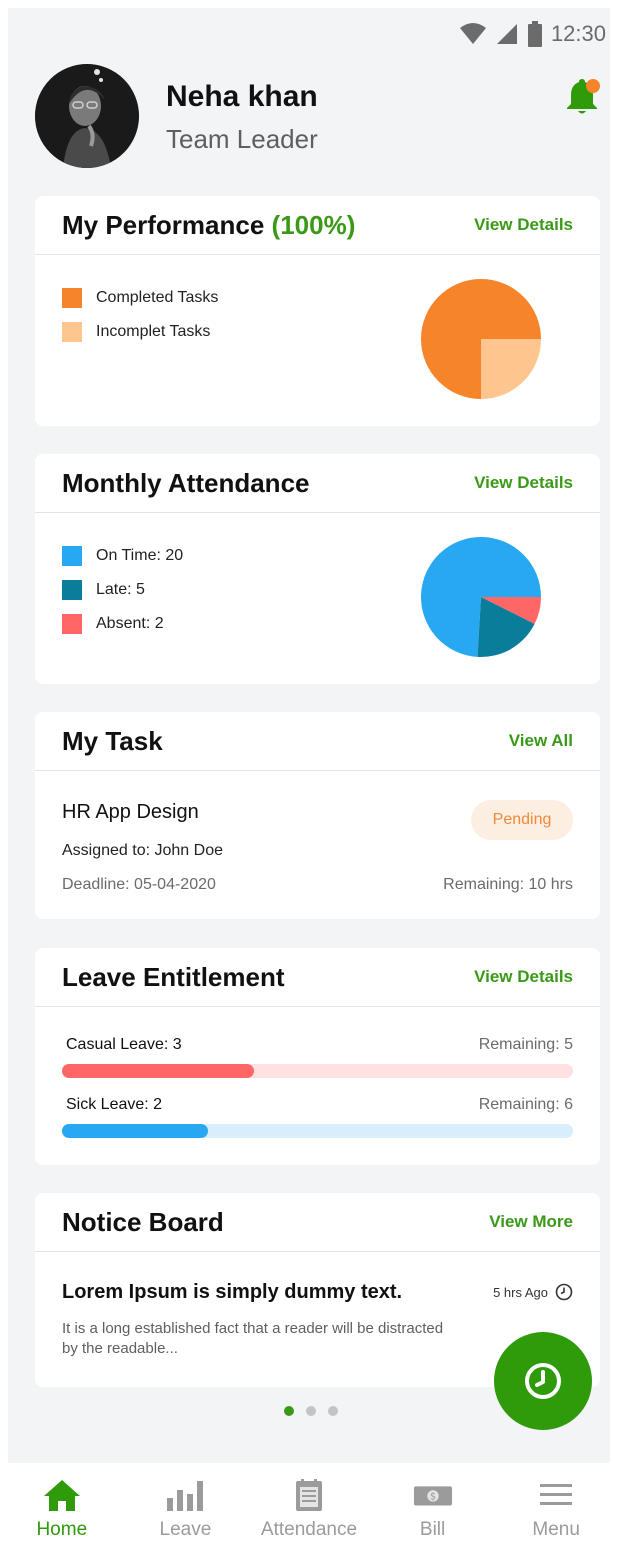 The height and width of the screenshot is (1541, 618). What do you see at coordinates (317, 977) in the screenshot?
I see `leave-header: Leave Entitlement View Details` at bounding box center [317, 977].